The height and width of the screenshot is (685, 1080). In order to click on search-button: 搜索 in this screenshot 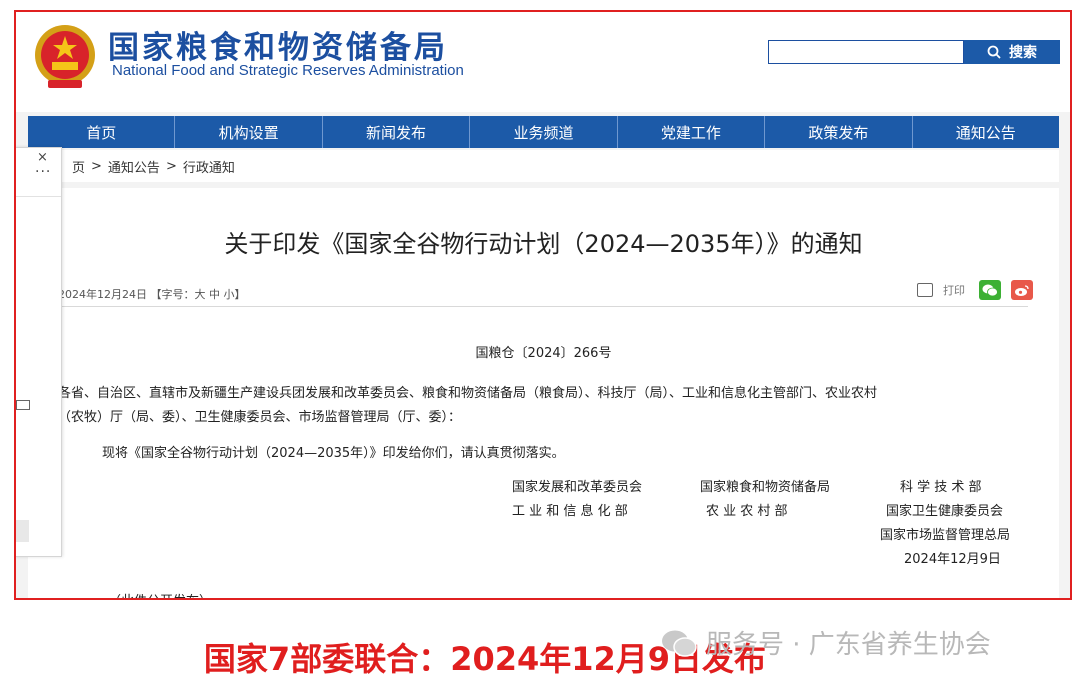, I will do `click(1012, 52)`.